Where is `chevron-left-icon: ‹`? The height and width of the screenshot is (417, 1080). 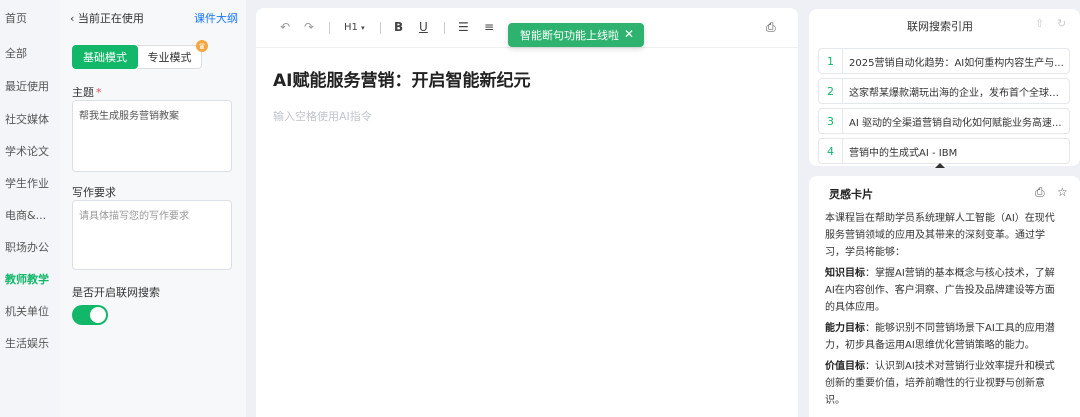 chevron-left-icon: ‹ is located at coordinates (72, 18).